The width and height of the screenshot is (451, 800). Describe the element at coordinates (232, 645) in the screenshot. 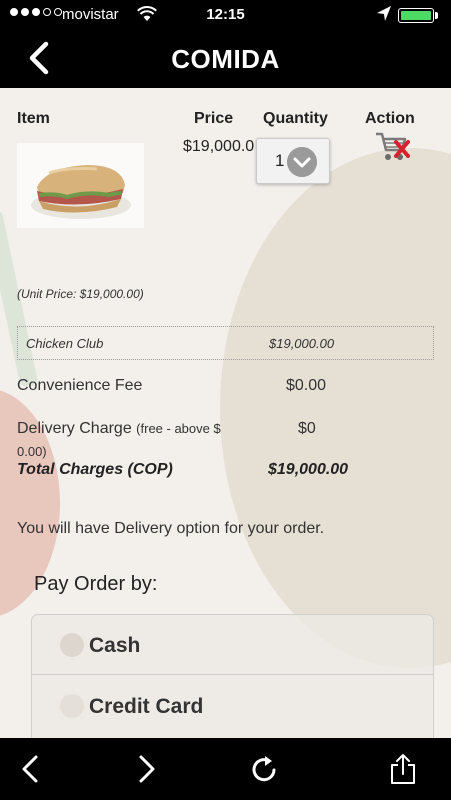

I see `payment-option-cash: Cash` at that location.